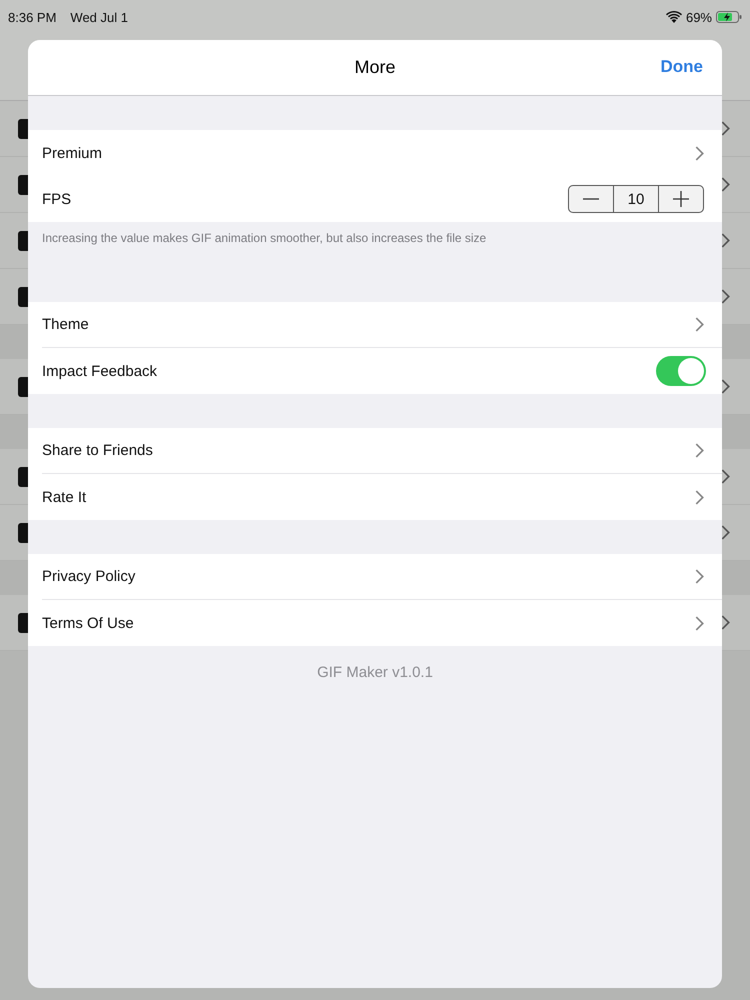 This screenshot has width=750, height=1000. Describe the element at coordinates (368, 623) in the screenshot. I see `row-label: Terms Of Use` at that location.